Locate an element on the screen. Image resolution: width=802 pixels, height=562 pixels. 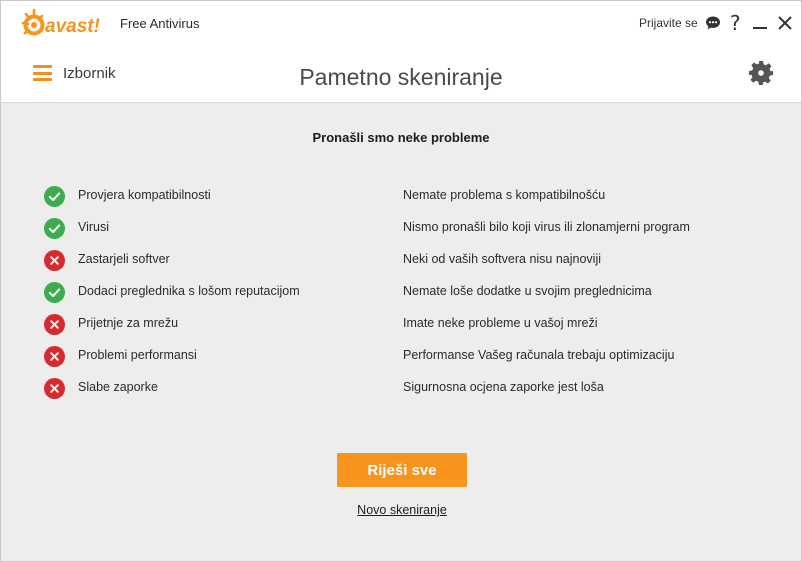
result-name: Problemi performansi is located at coordinates (137, 355).